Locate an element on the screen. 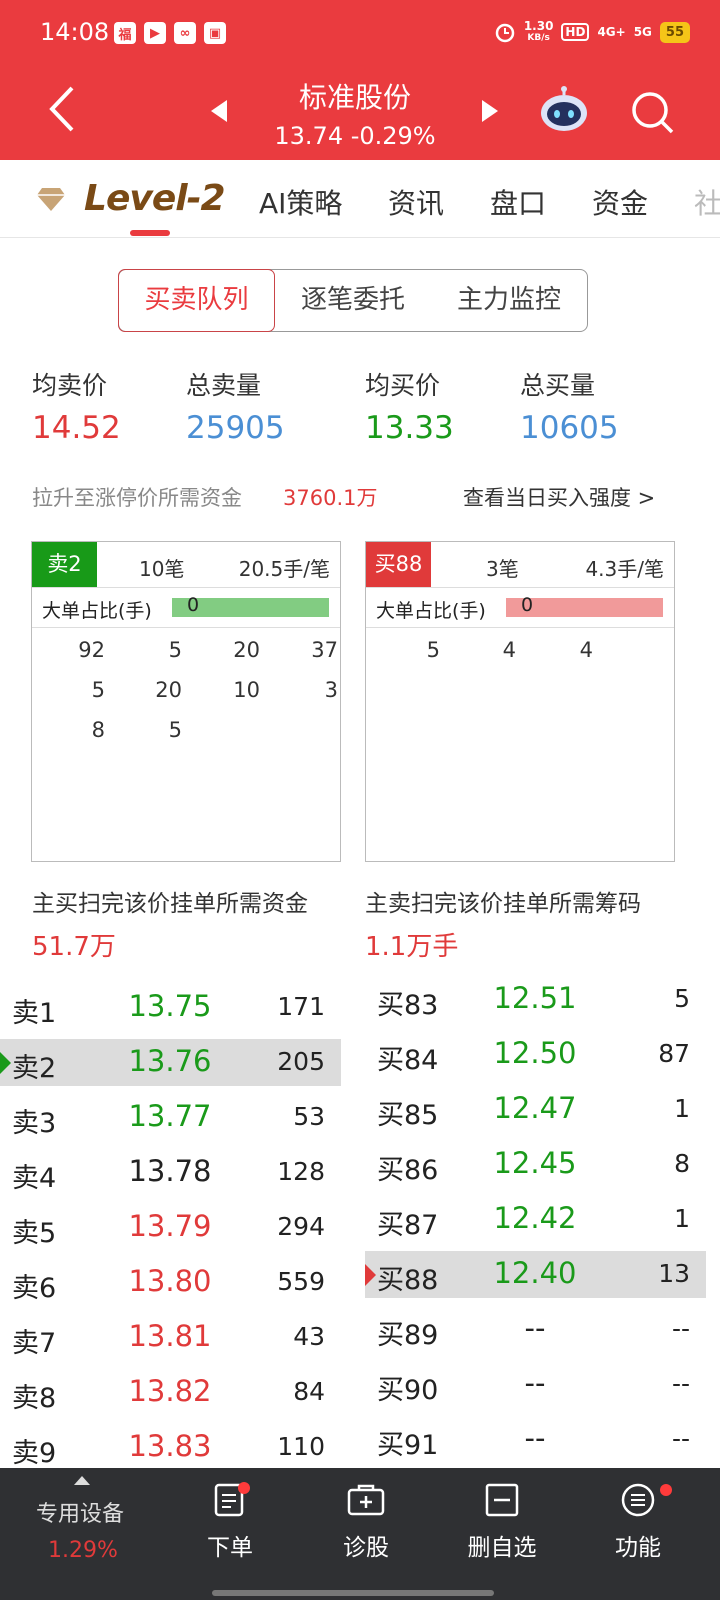  status-time: 14:08 is located at coordinates (75, 32).